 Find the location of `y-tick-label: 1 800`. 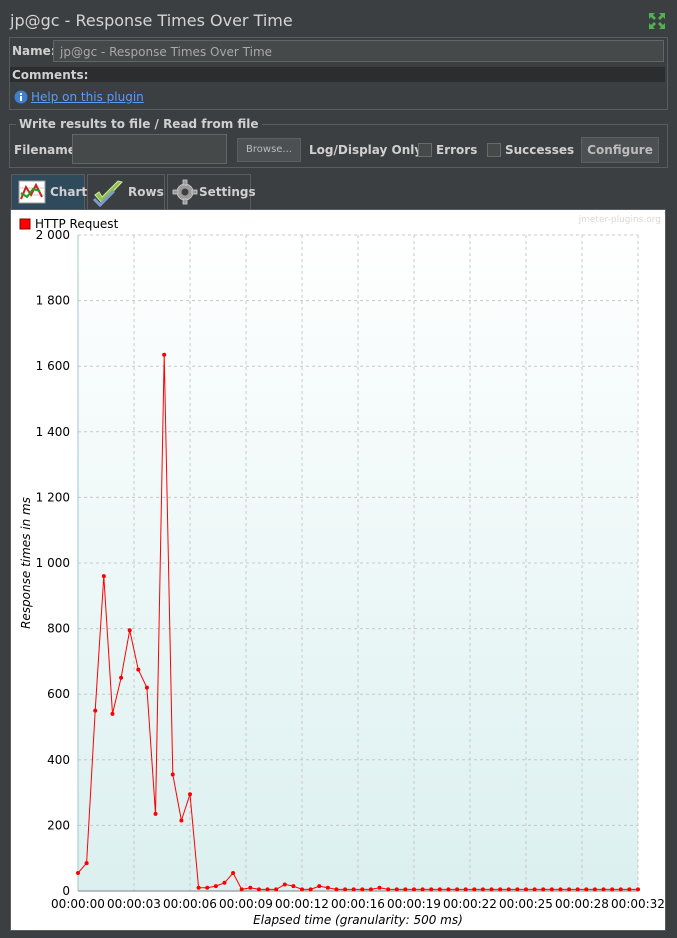

y-tick-label: 1 800 is located at coordinates (53, 301).